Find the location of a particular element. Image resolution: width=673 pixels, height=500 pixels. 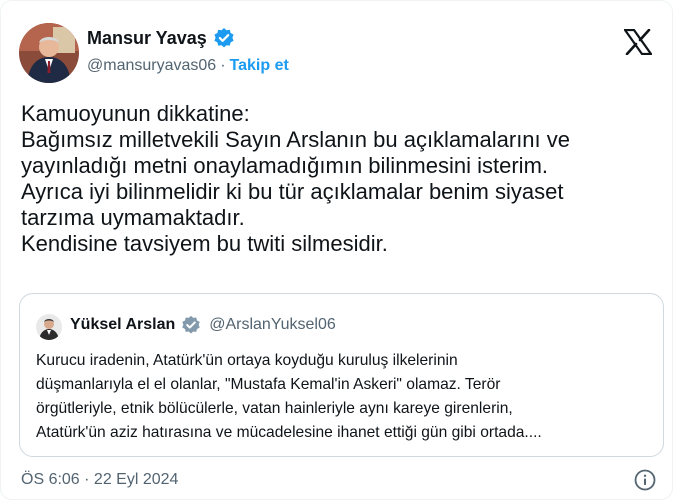

tweet-timestamp: ÖS 6:06 · 22 Eyl 2024 is located at coordinates (99, 480).